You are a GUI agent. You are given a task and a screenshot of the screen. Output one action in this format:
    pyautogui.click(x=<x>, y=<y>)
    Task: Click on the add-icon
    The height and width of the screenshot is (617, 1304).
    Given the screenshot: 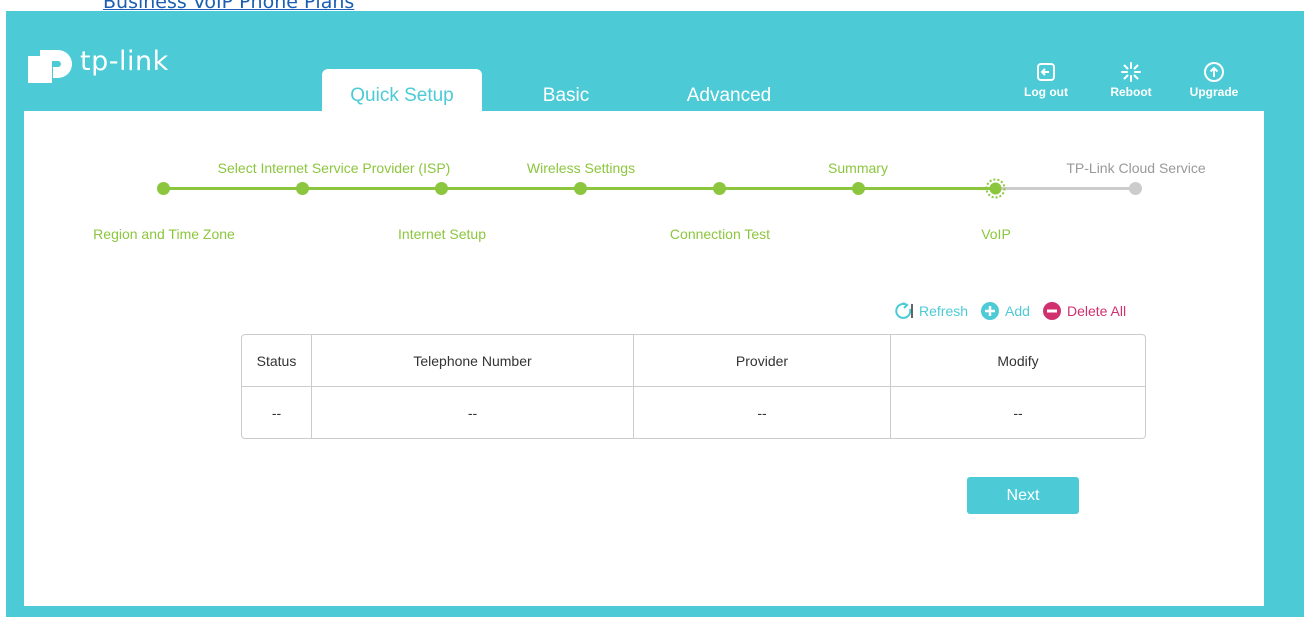 What is the action you would take?
    pyautogui.click(x=990, y=311)
    